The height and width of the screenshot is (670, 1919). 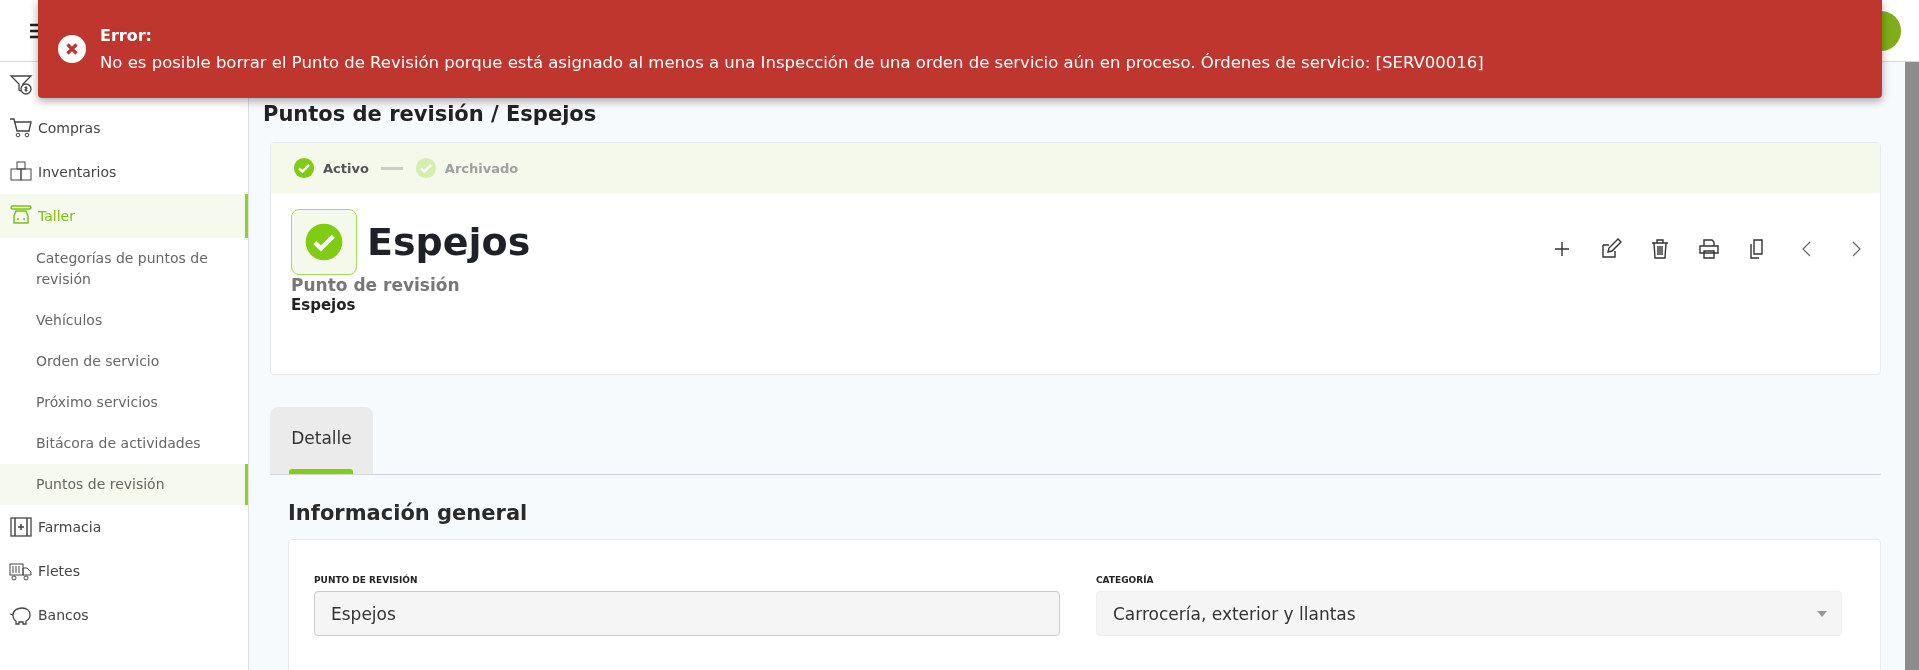 What do you see at coordinates (375, 285) in the screenshot?
I see `field-label: Punto de revisión` at bounding box center [375, 285].